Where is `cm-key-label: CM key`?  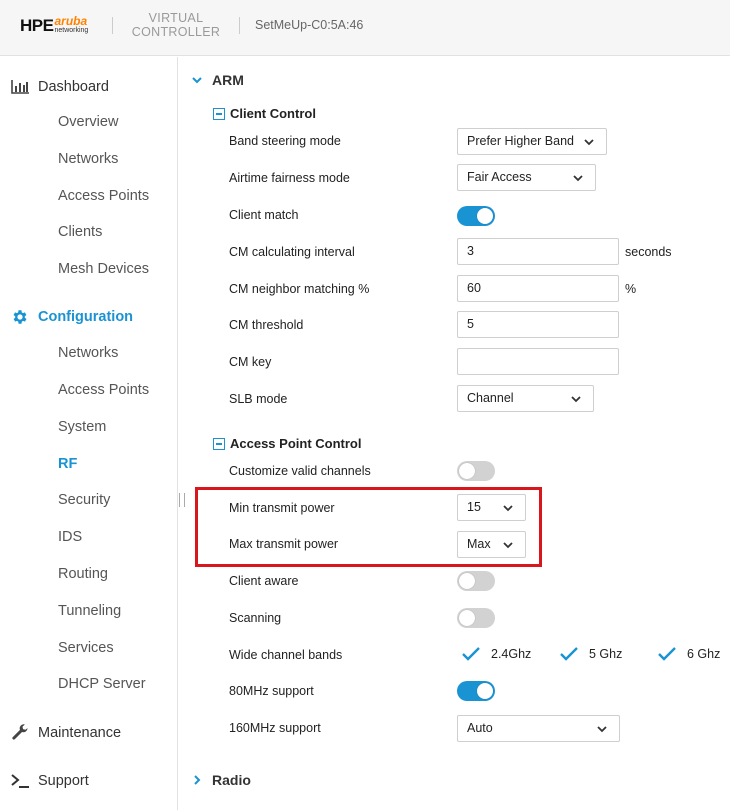 cm-key-label: CM key is located at coordinates (250, 362).